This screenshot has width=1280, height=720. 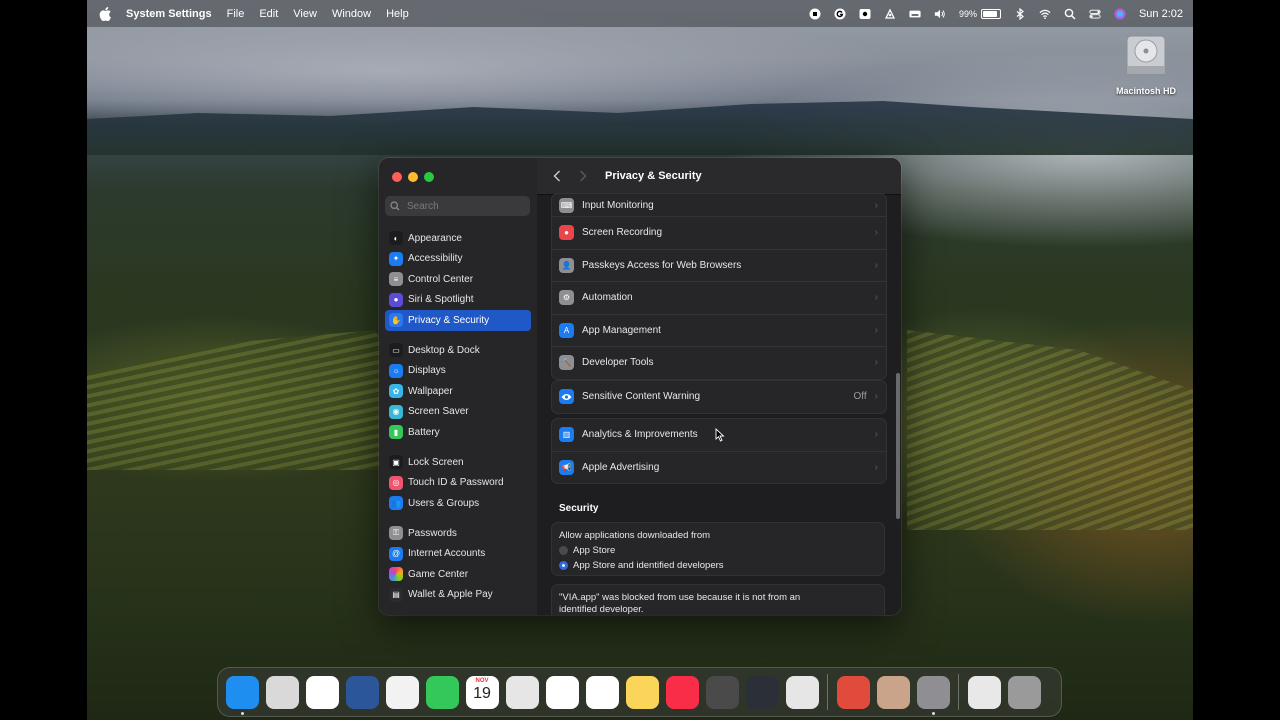 I want to click on mouse-cursor-icon, so click(x=720, y=435).